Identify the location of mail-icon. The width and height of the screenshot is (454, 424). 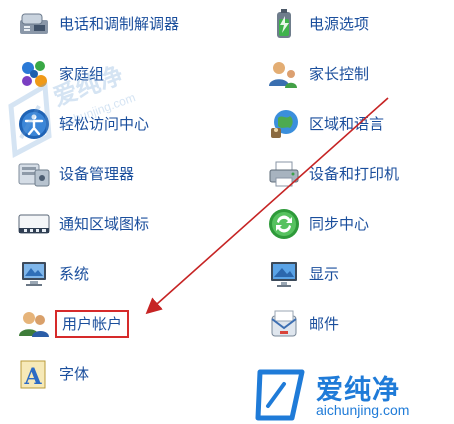
(284, 324).